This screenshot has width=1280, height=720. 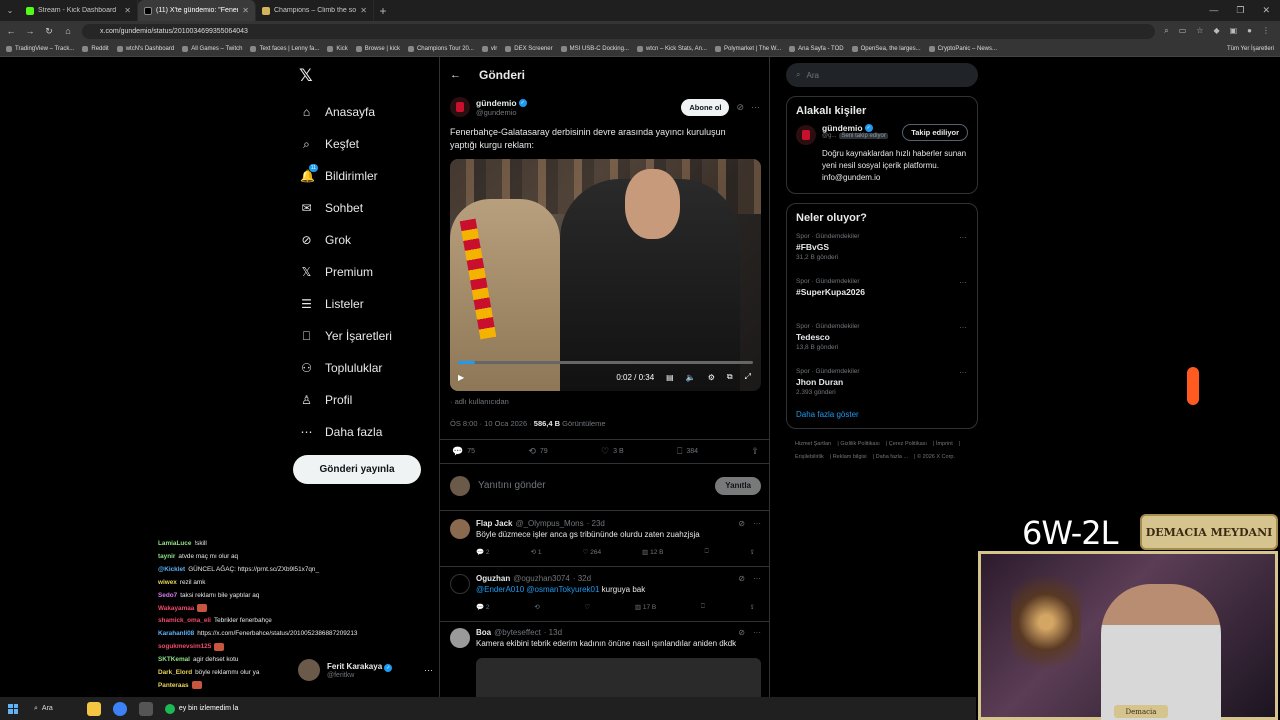 What do you see at coordinates (612, 451) in the screenshot?
I see `like-action: ♡ 3 B` at bounding box center [612, 451].